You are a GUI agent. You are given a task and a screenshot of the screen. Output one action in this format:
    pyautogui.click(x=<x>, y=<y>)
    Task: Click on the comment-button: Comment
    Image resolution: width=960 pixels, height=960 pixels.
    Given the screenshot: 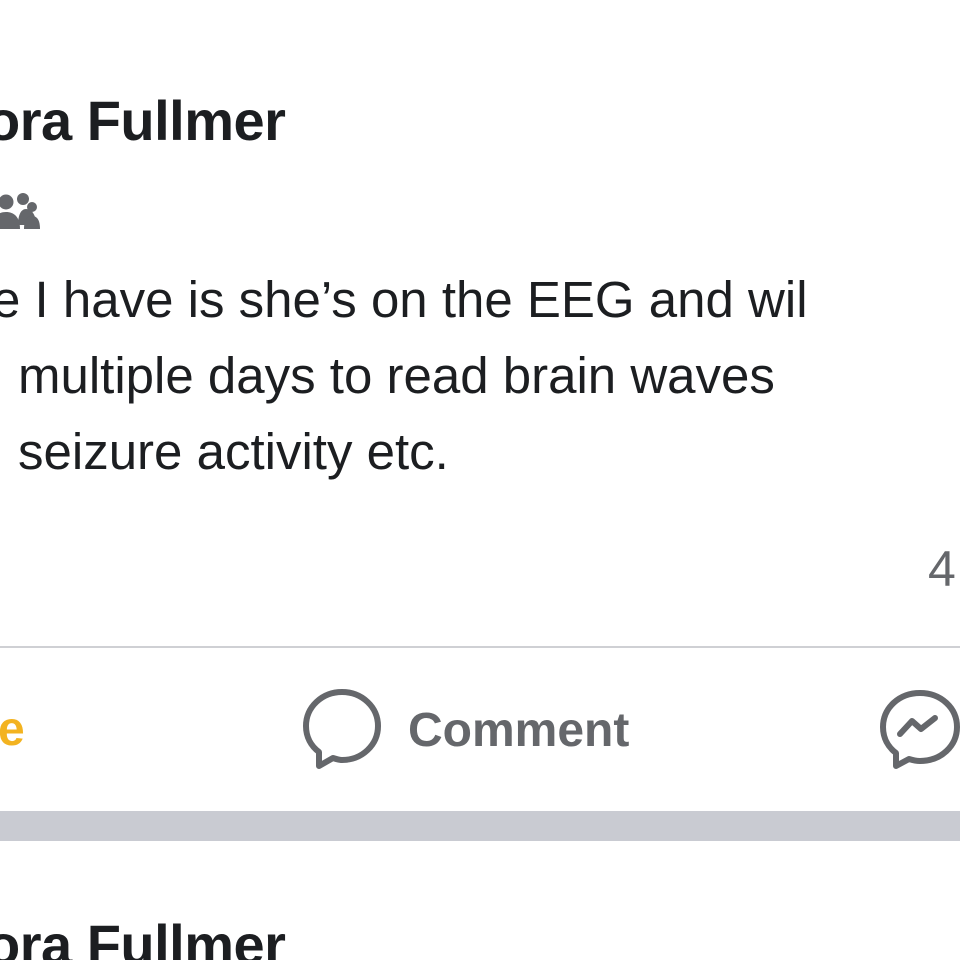 What is the action you would take?
    pyautogui.click(x=490, y=728)
    